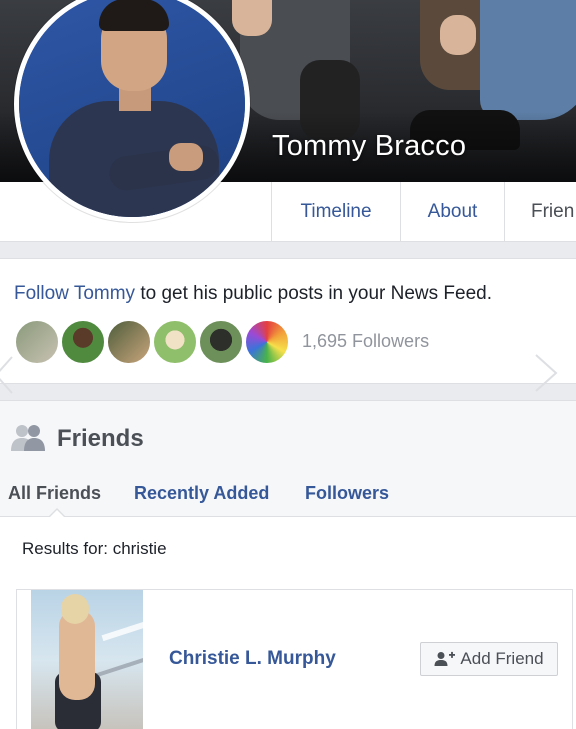 This screenshot has width=576, height=729. Describe the element at coordinates (28, 438) in the screenshot. I see `friends-icon` at that location.